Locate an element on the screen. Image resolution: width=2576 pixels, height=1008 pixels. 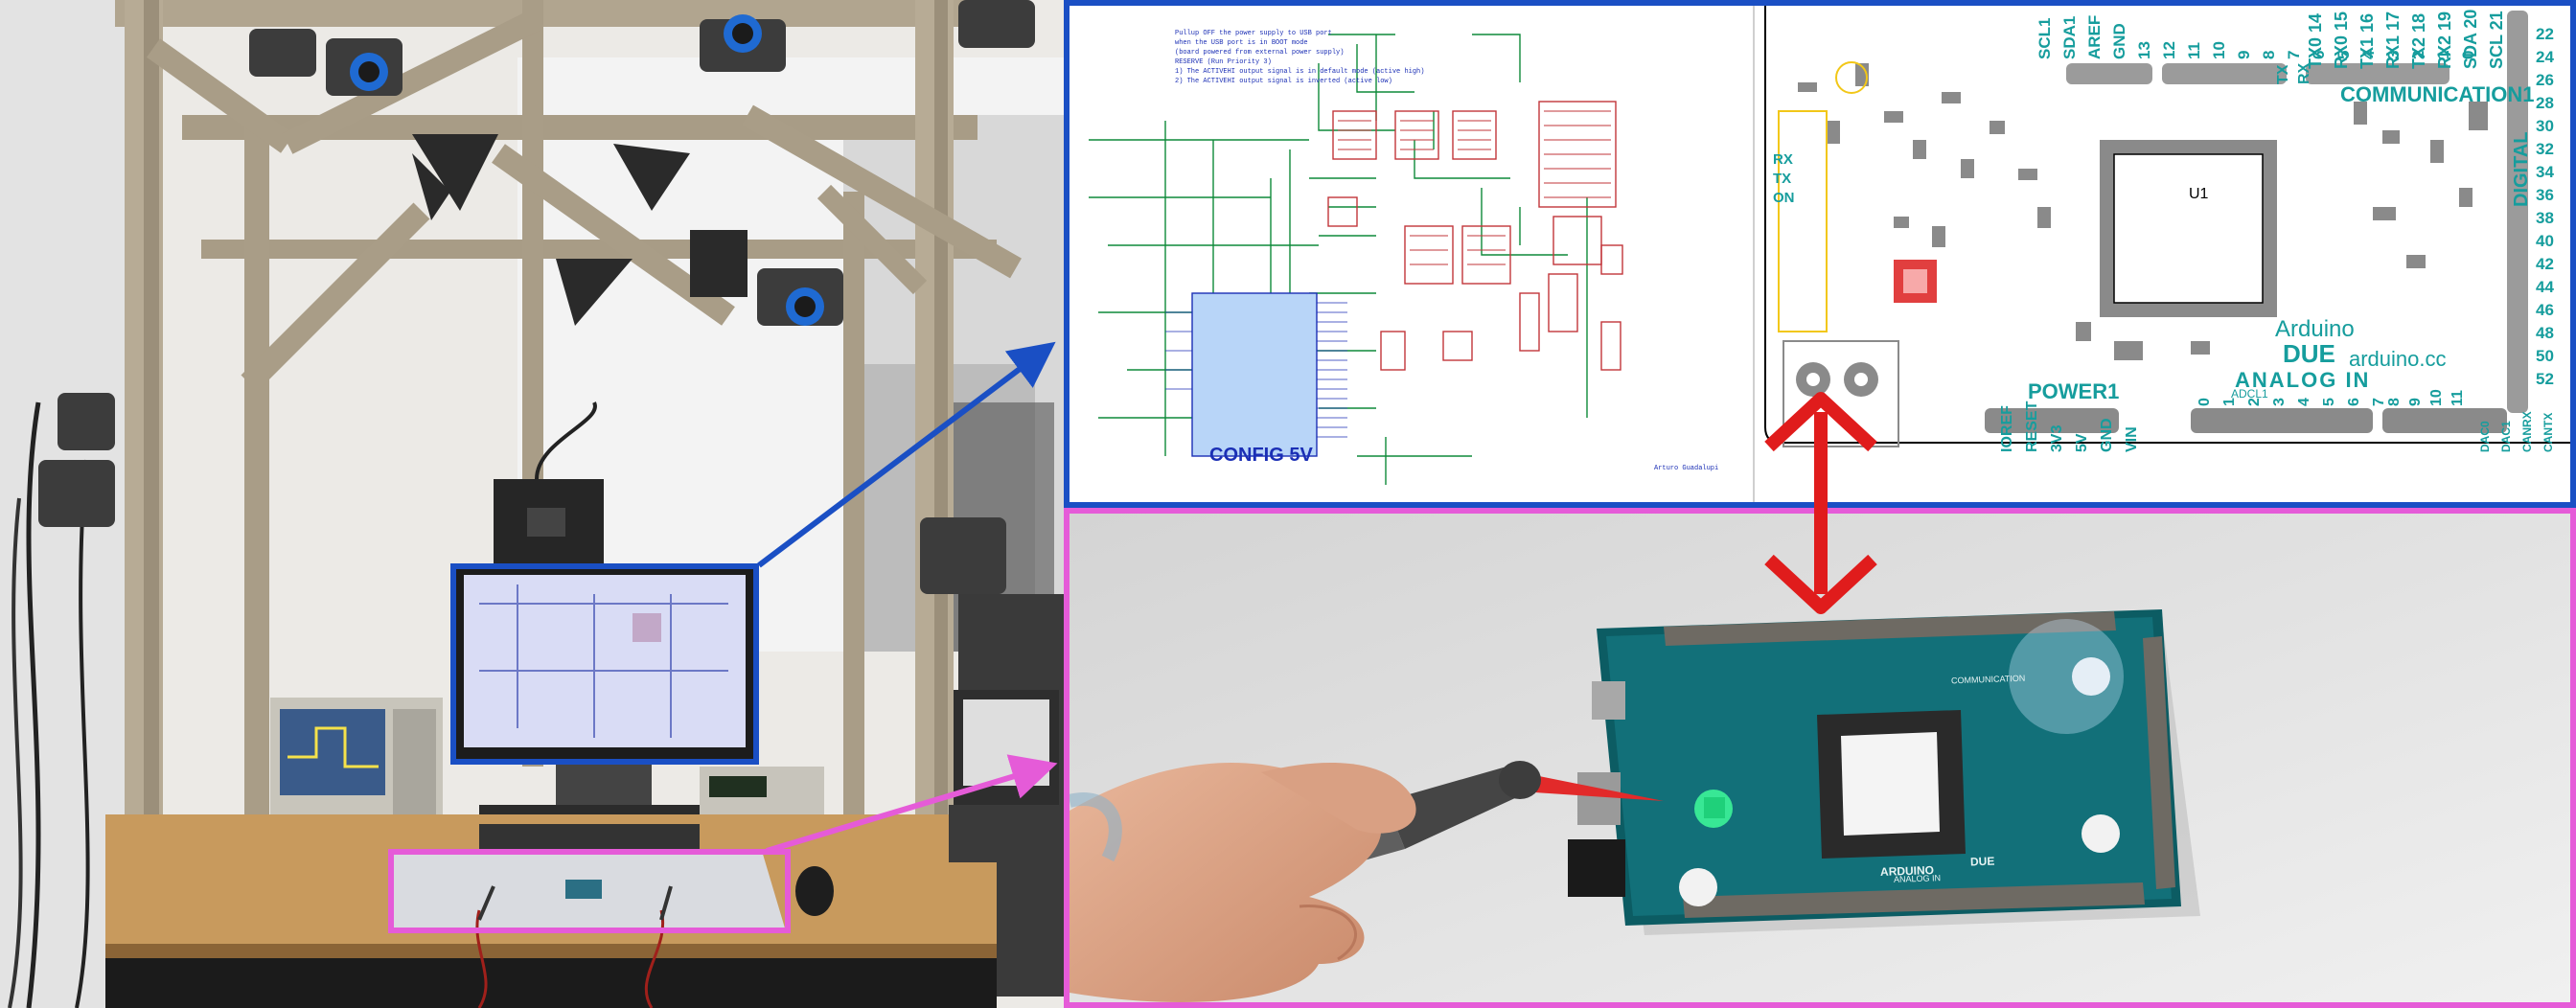
pcb-uart-label: TX0 14 is located at coordinates (2315, 40).